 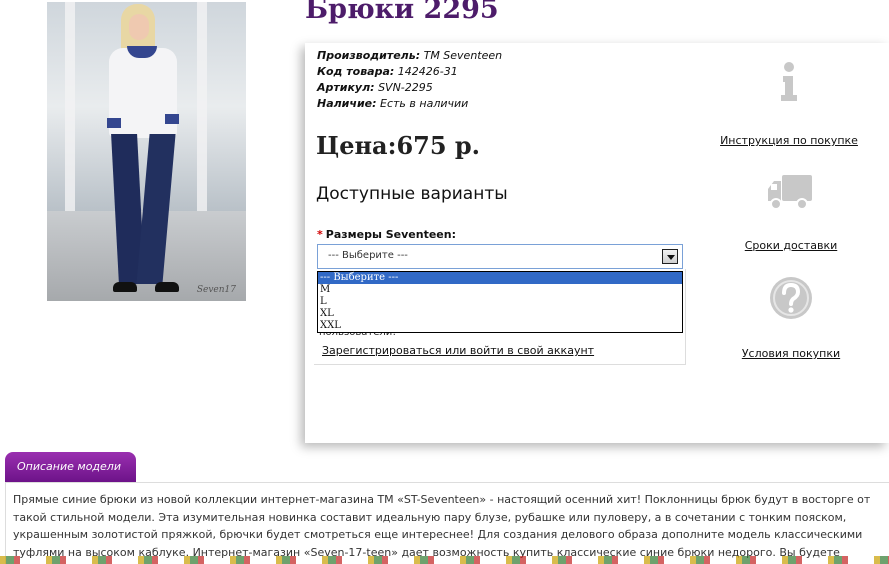 I want to click on question-icon, so click(x=791, y=298).